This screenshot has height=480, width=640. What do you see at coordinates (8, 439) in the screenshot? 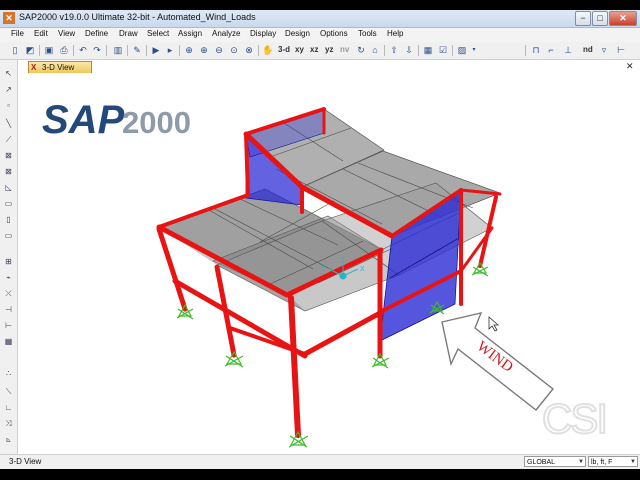
I see `snap-extension-icon: ⦝` at bounding box center [8, 439].